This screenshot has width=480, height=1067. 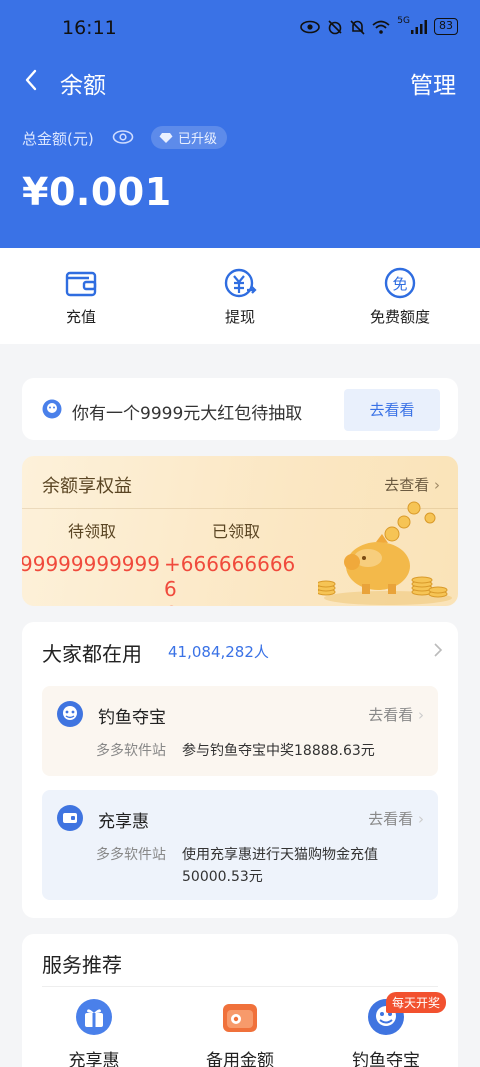 What do you see at coordinates (70, 714) in the screenshot?
I see `fishing-icon` at bounding box center [70, 714].